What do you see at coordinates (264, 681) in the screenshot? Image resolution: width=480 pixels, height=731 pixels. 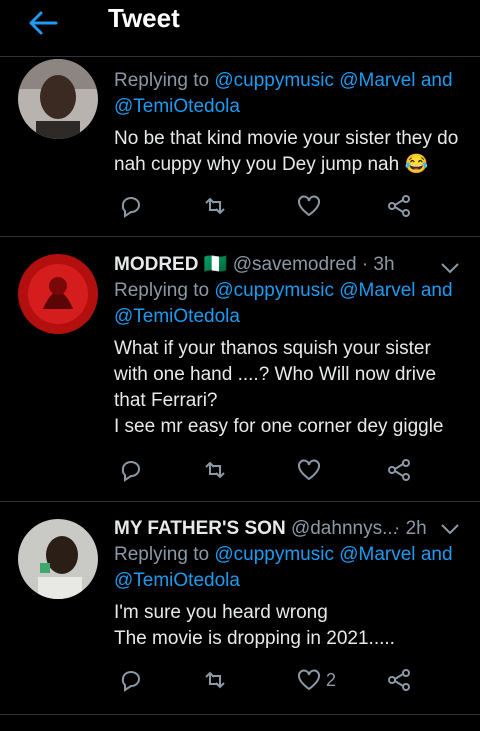 I see `tweet-actions: 2` at bounding box center [264, 681].